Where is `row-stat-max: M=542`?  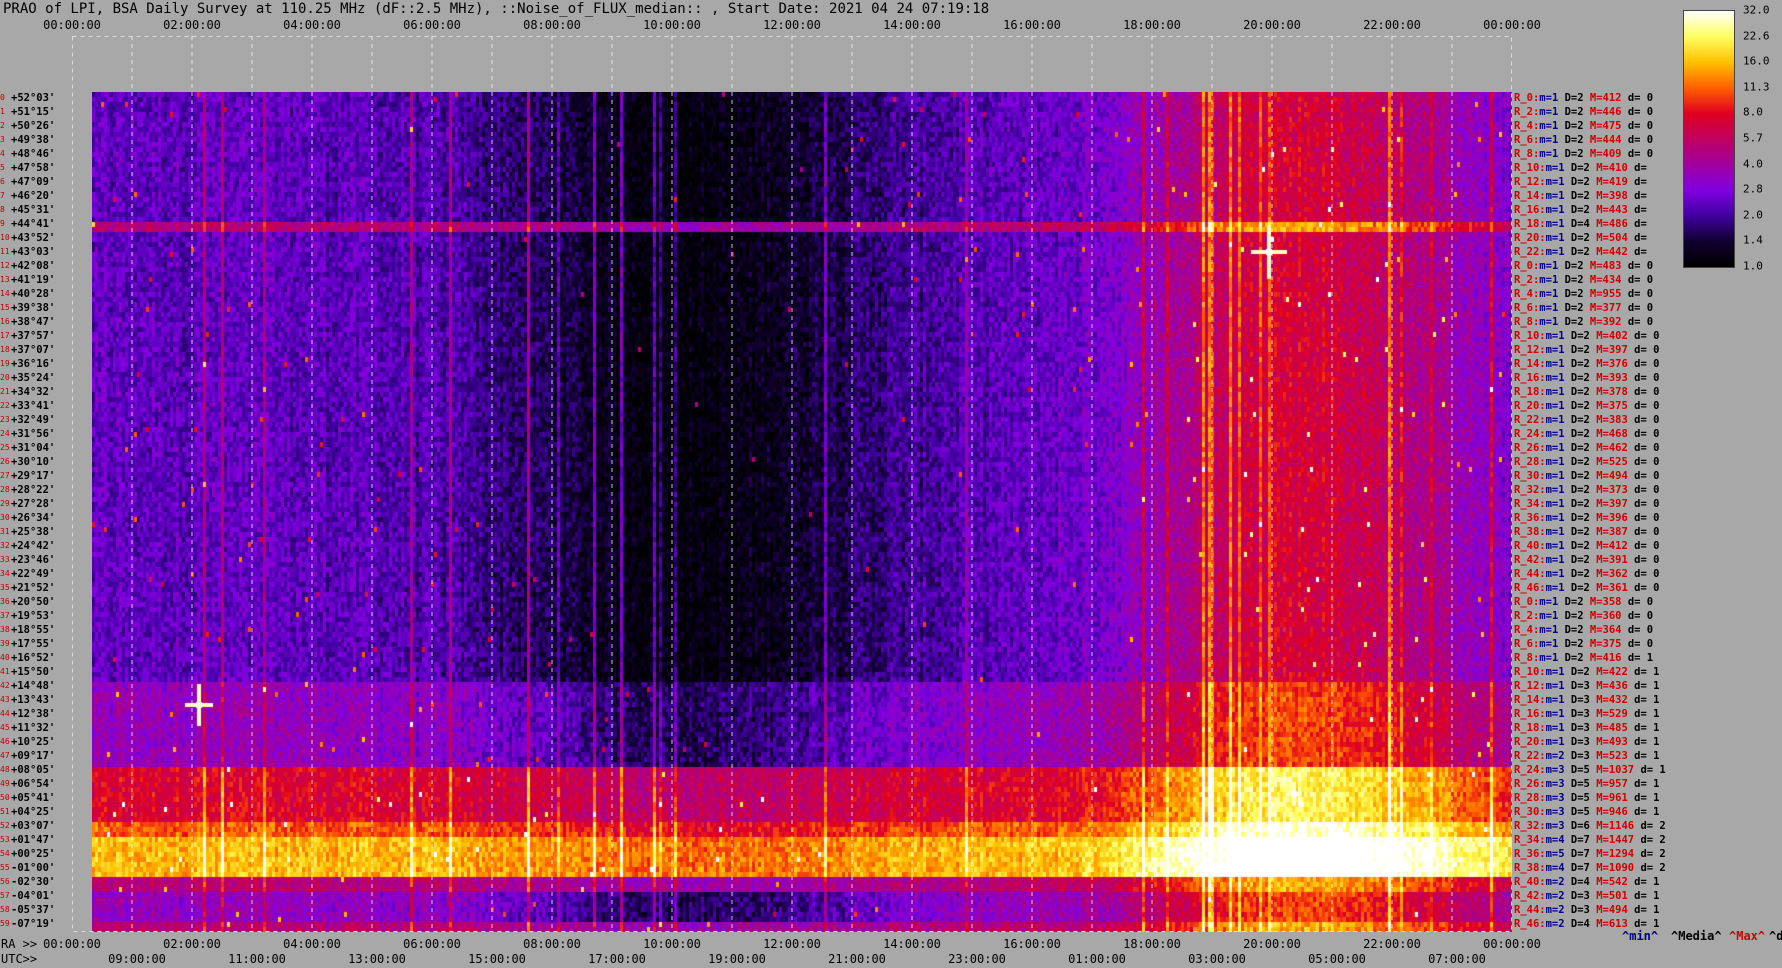
row-stat-max: M=542 is located at coordinates (1615, 882).